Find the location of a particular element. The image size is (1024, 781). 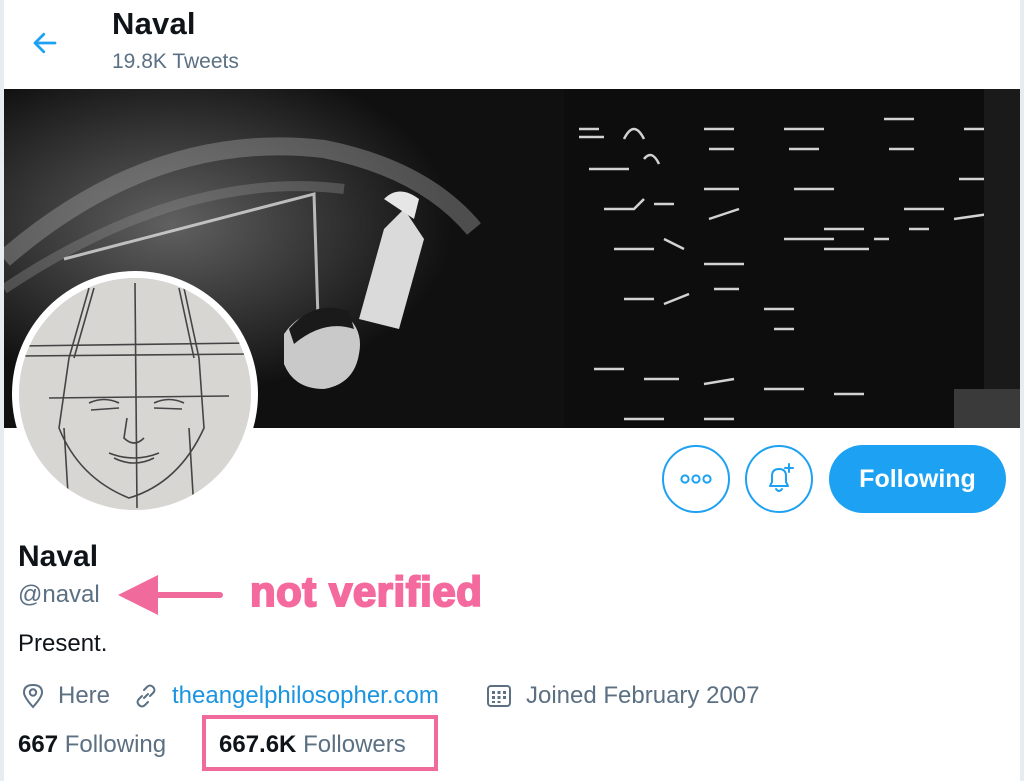

followers-highlight-box is located at coordinates (320, 743).